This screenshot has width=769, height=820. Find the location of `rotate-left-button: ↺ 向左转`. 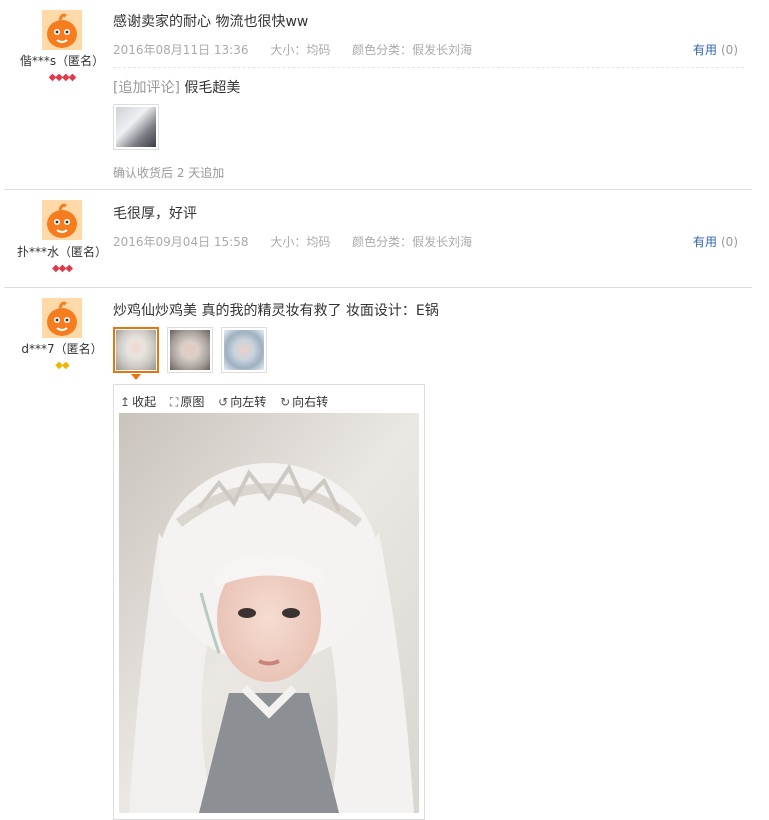

rotate-left-button: ↺ 向左转 is located at coordinates (242, 402).